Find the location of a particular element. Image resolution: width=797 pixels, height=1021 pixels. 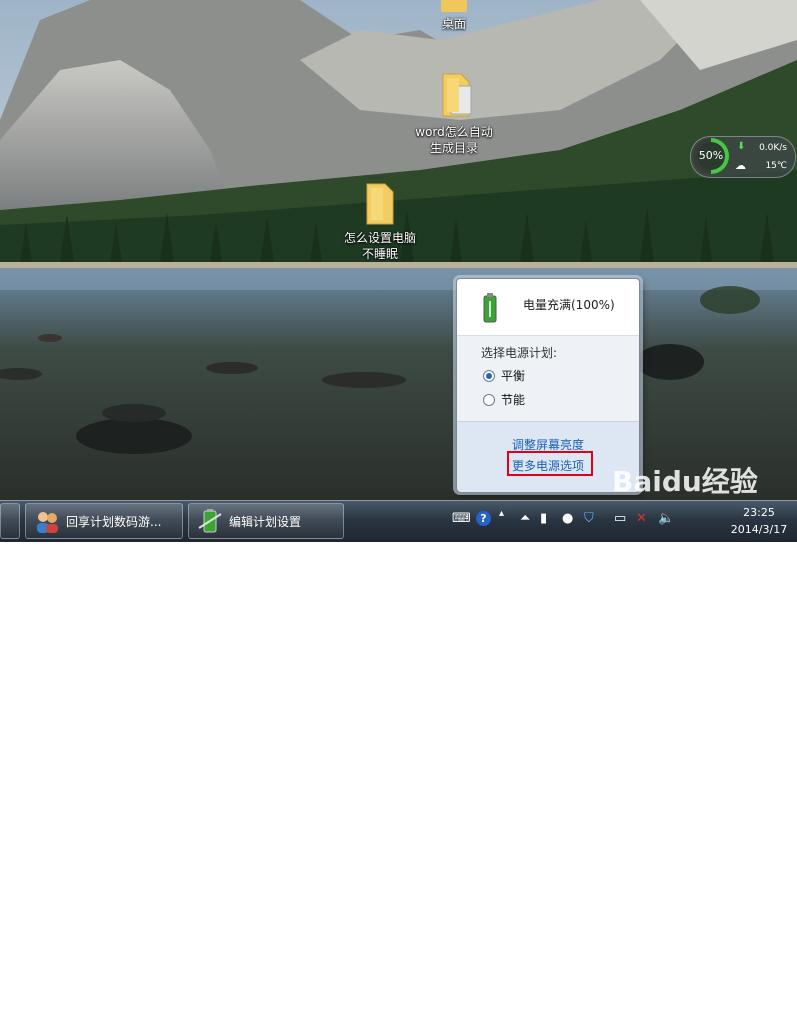

plan-option-power-saver: 节能 is located at coordinates (504, 399).